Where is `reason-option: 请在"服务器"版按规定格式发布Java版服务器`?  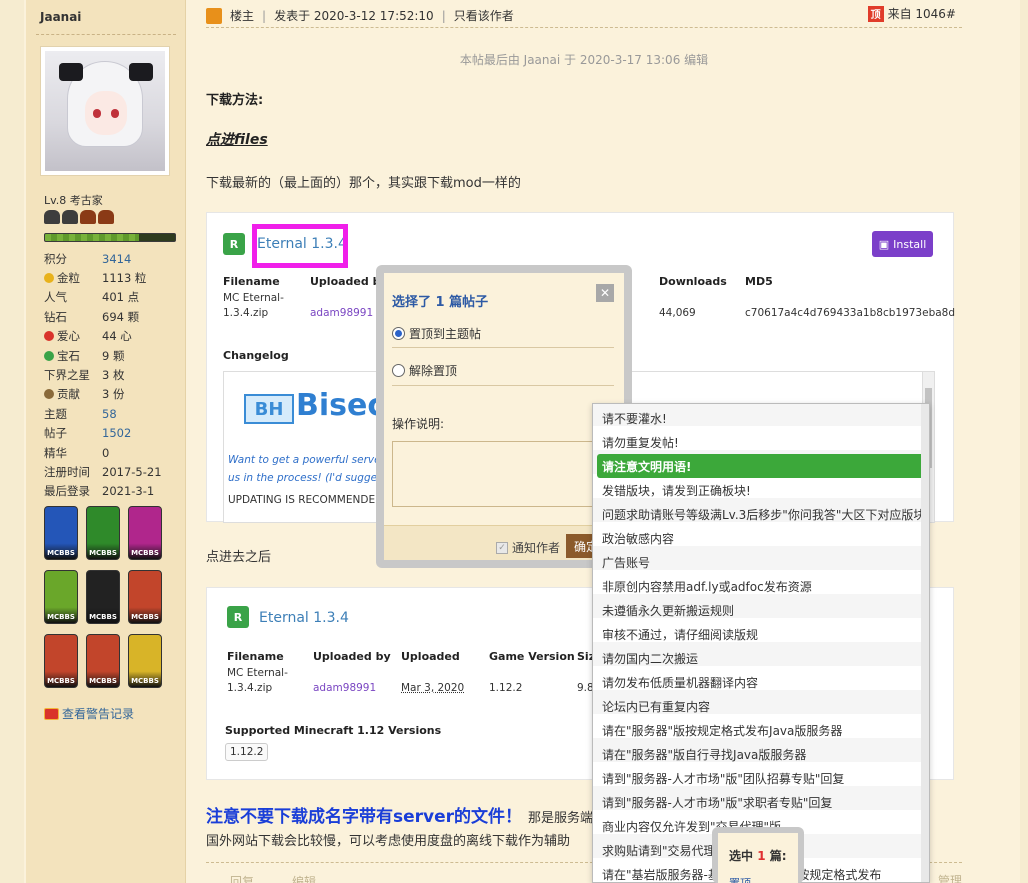
reason-option: 请在"服务器"版按规定格式发布Java版服务器 is located at coordinates (722, 730).